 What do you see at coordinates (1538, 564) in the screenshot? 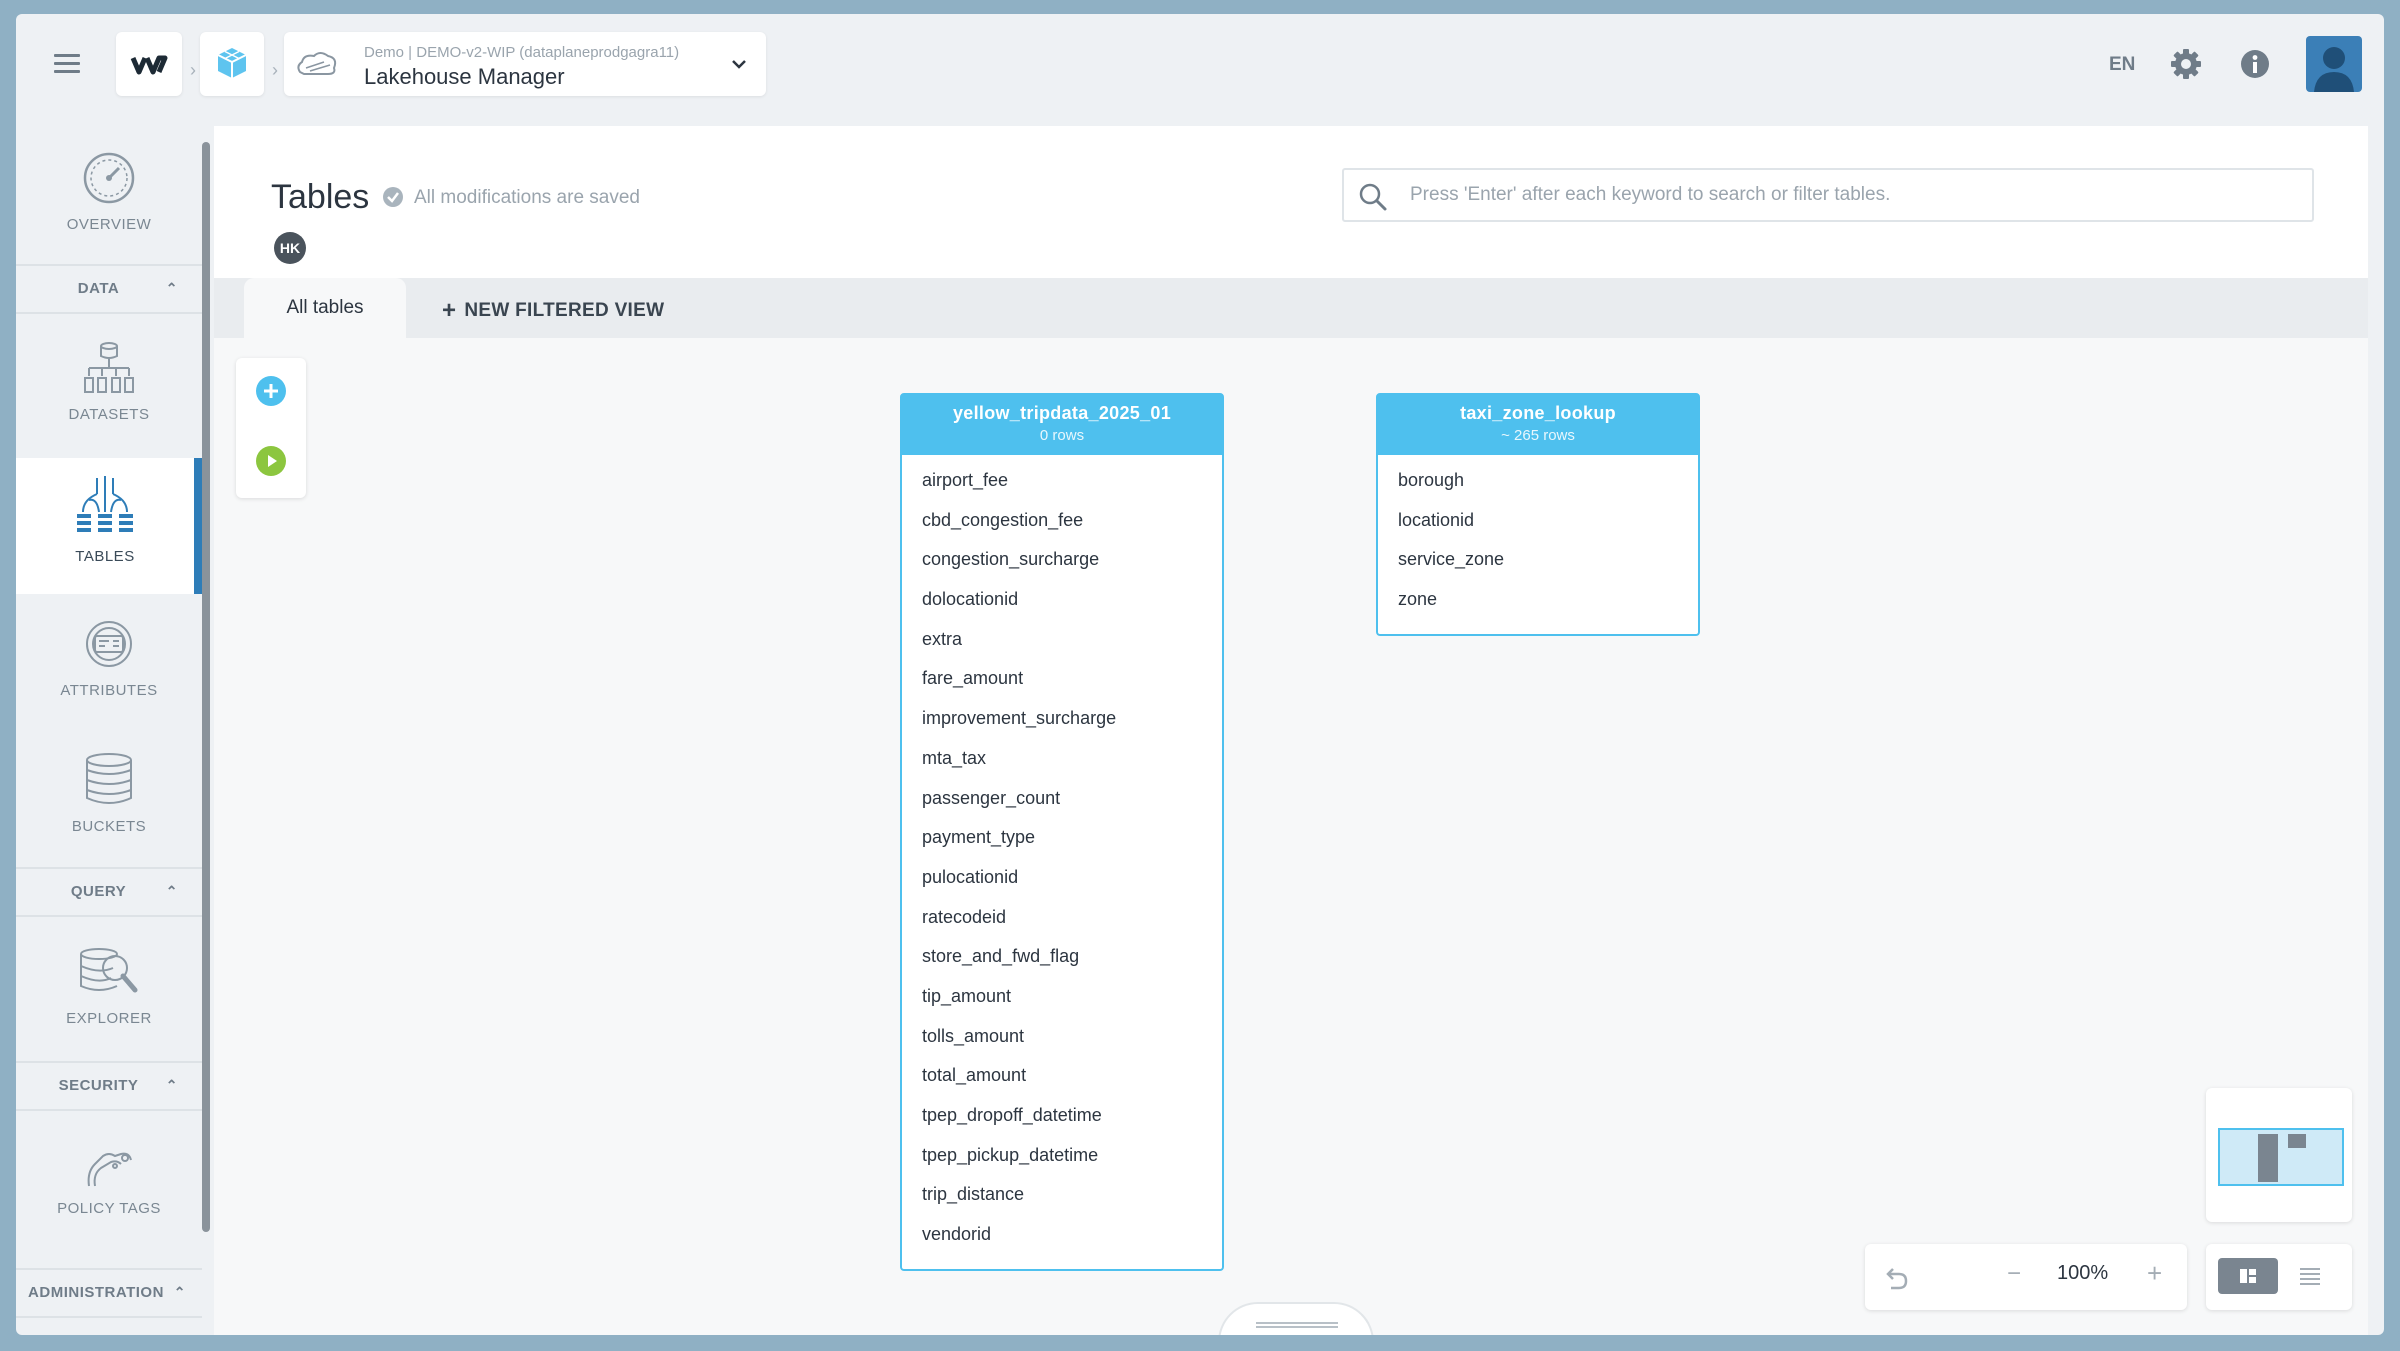
I see `column-item: service_zone` at bounding box center [1538, 564].